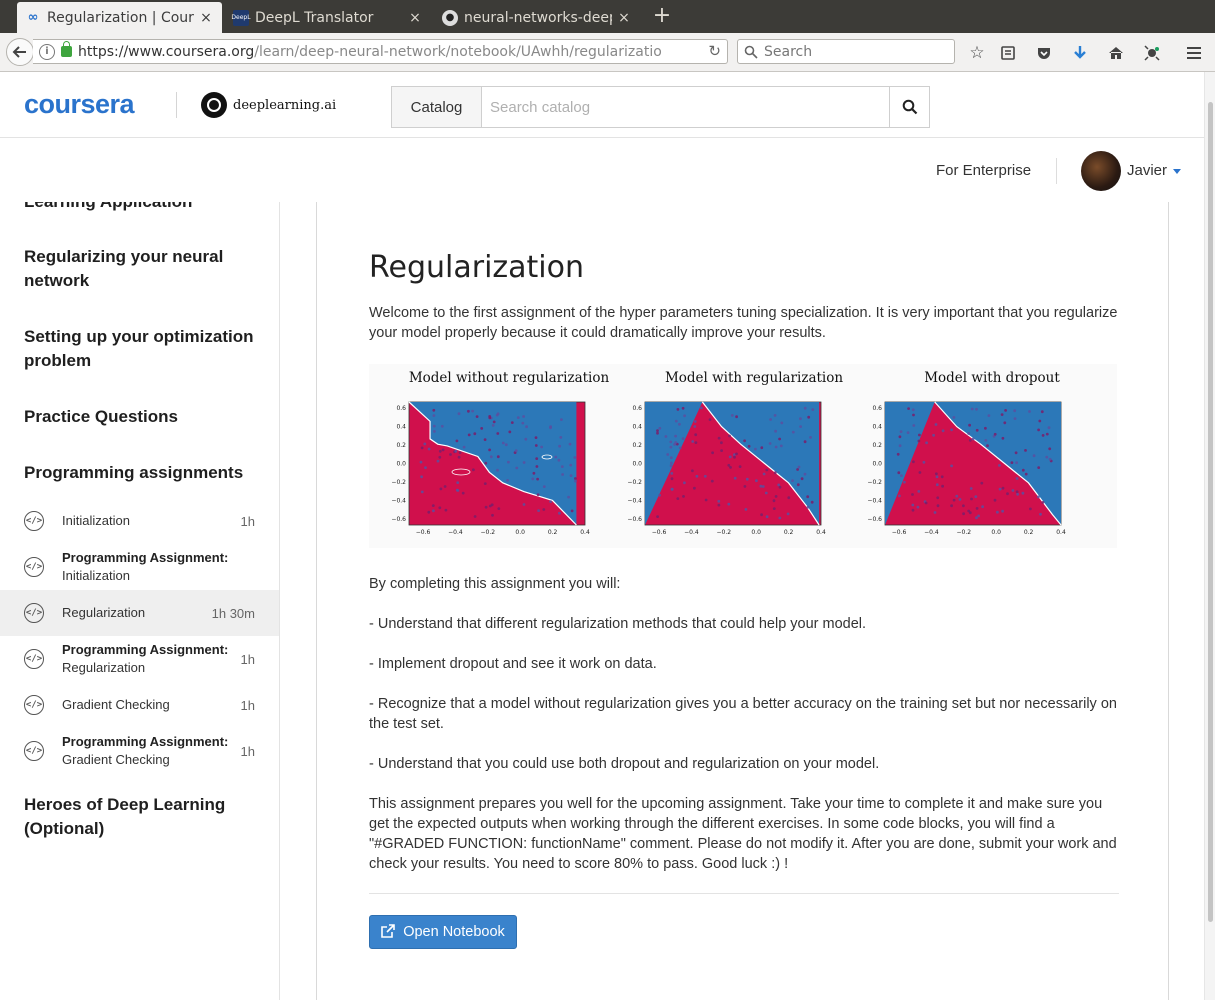 This screenshot has width=1215, height=1000. I want to click on sidebar-section-heroes: Heroes of Deep Learning (Optional), so click(144, 817).